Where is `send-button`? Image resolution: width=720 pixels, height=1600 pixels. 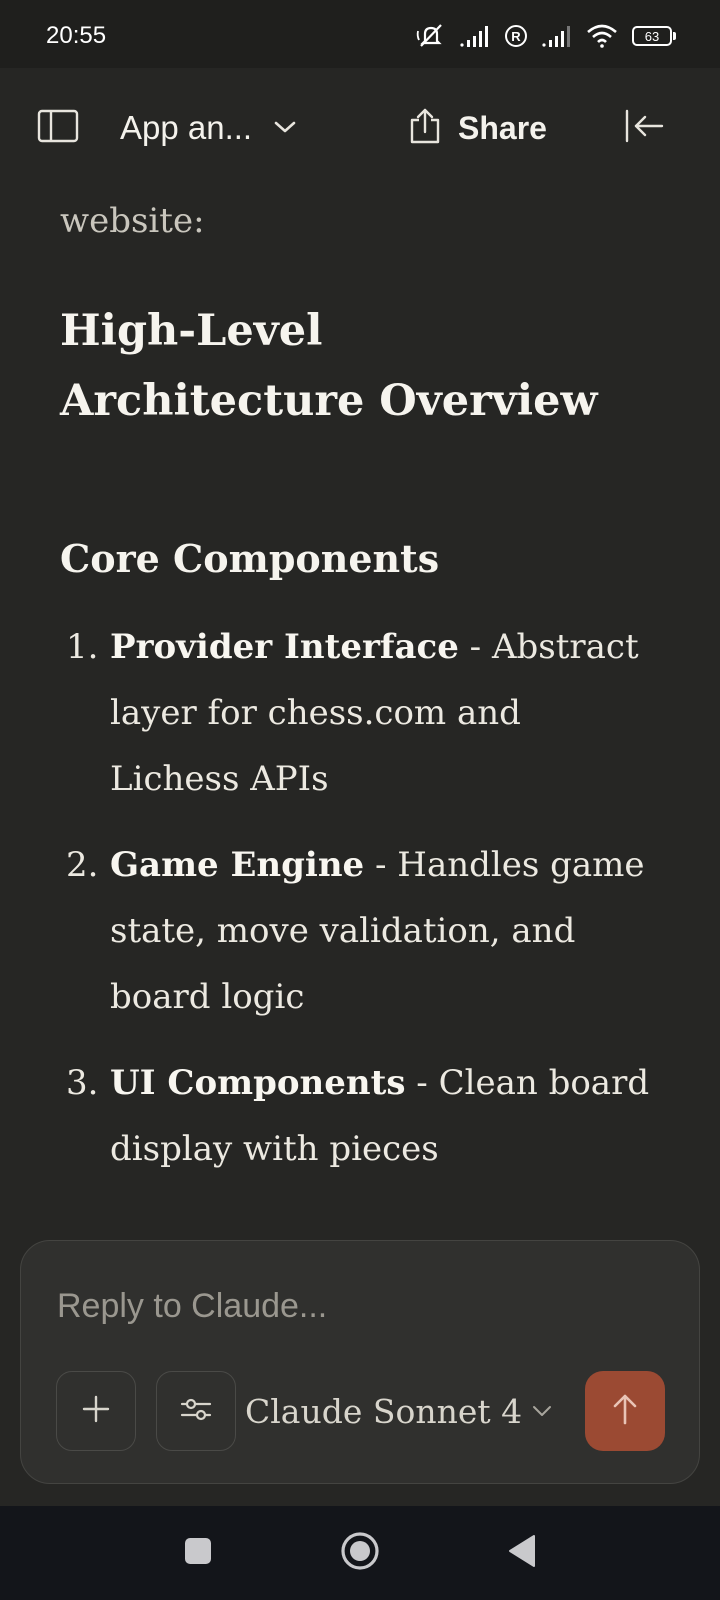 send-button is located at coordinates (625, 1411).